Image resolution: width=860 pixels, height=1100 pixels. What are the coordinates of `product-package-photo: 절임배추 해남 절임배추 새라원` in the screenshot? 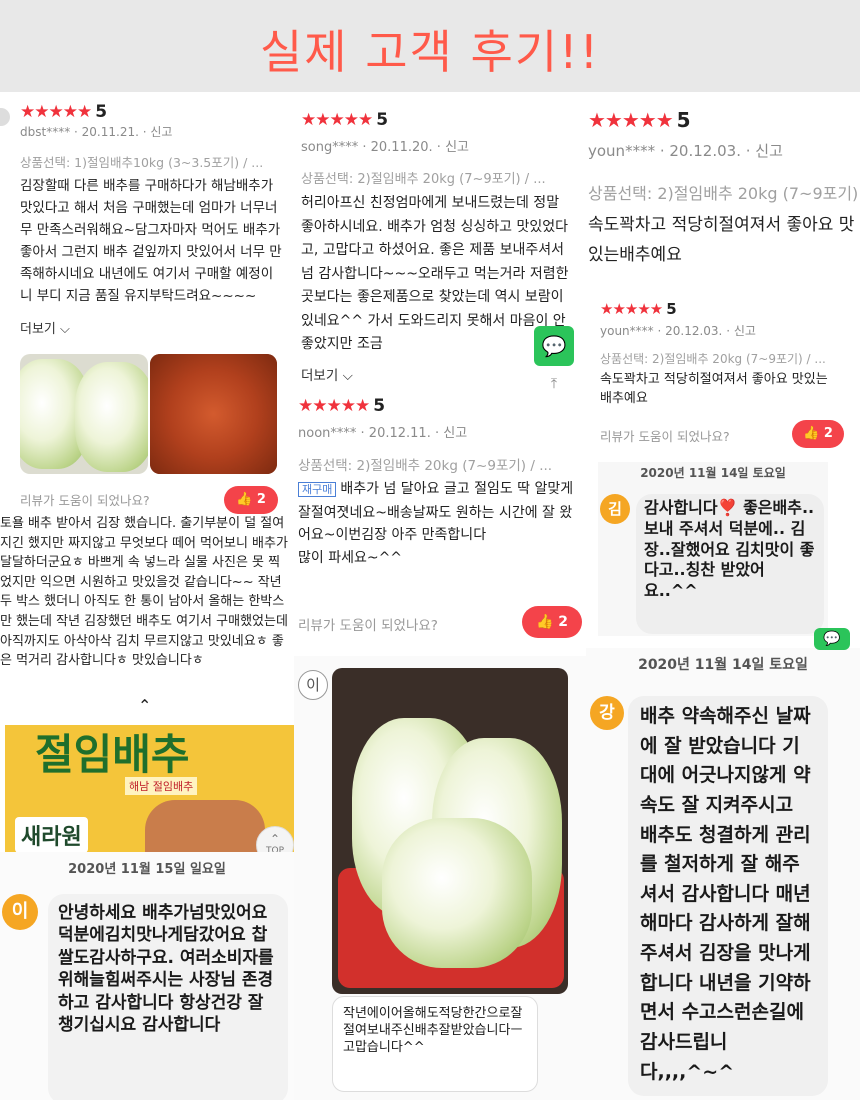 It's located at (150, 790).